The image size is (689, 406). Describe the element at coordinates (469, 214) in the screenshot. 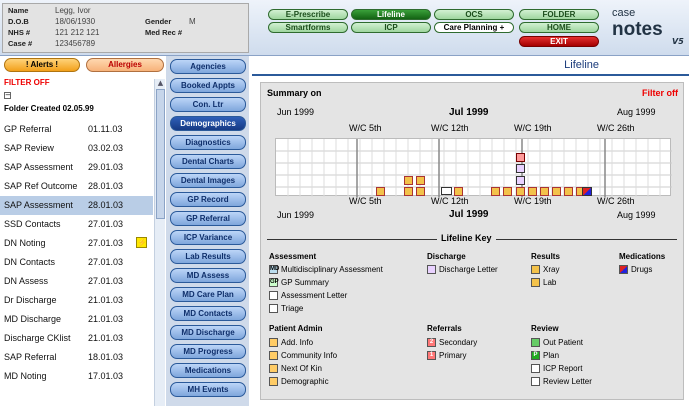

I see `month-center: Jul 1999` at that location.